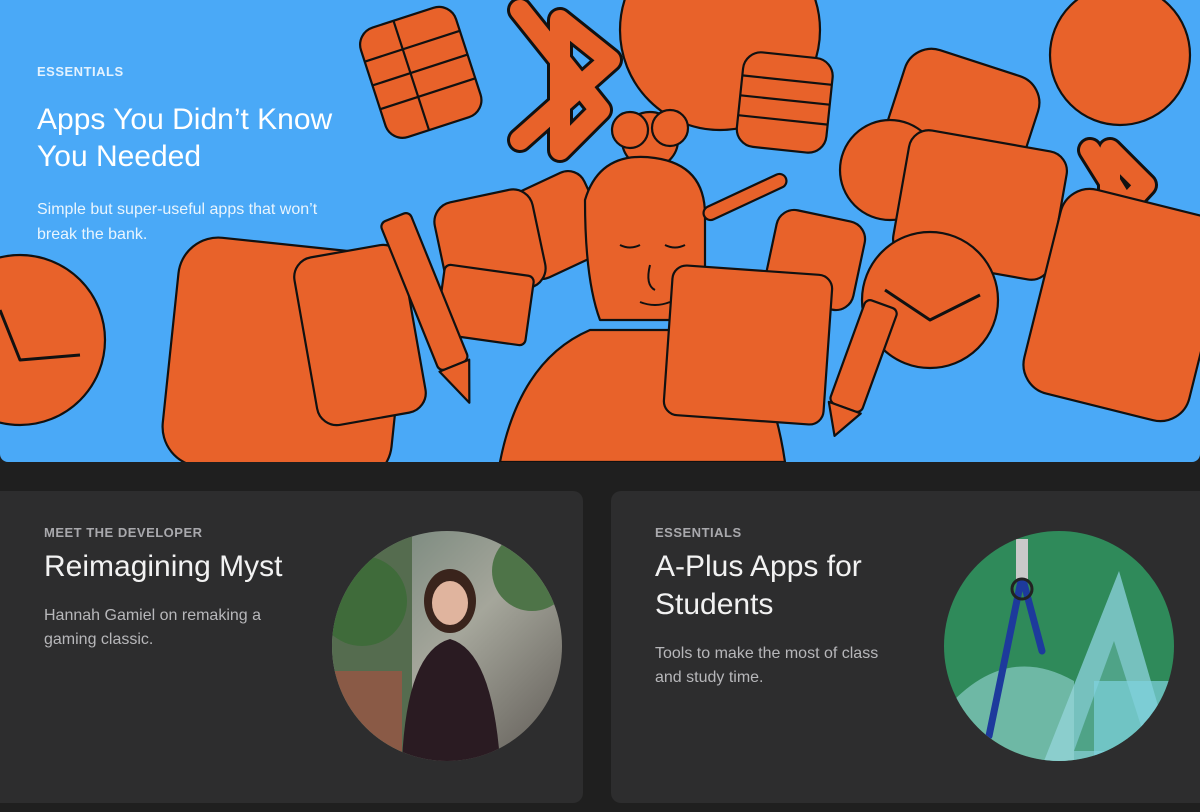 This screenshot has height=812, width=1200. Describe the element at coordinates (805, 586) in the screenshot. I see `card-title: A-Plus Apps for Students` at that location.